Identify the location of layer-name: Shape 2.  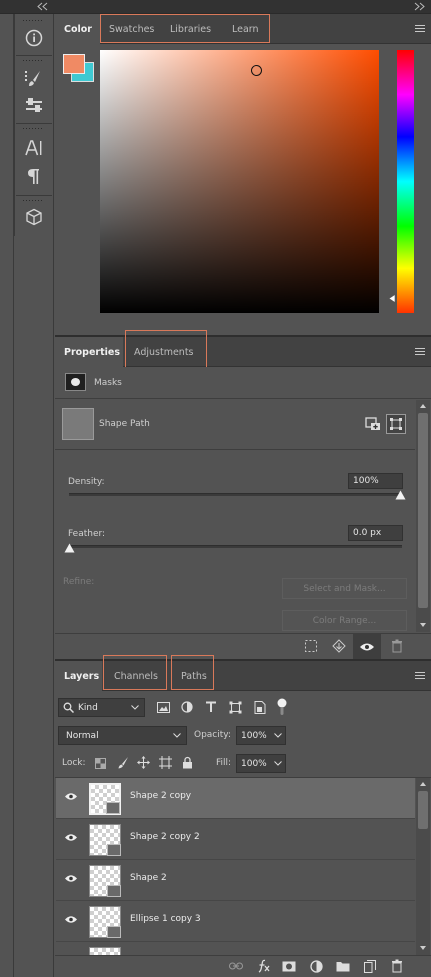
(148, 878).